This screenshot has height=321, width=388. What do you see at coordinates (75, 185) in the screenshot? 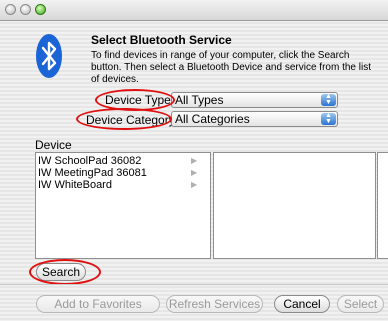
I see `device-item-whiteboard: IW WhiteBoard` at bounding box center [75, 185].